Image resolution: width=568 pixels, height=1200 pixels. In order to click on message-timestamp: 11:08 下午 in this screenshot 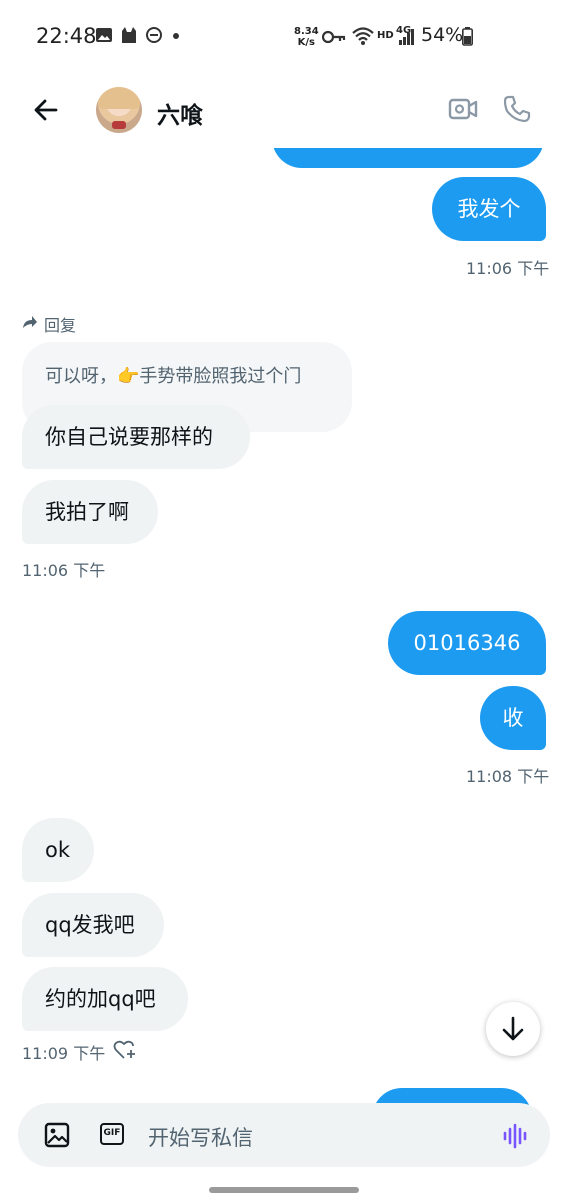, I will do `click(508, 776)`.